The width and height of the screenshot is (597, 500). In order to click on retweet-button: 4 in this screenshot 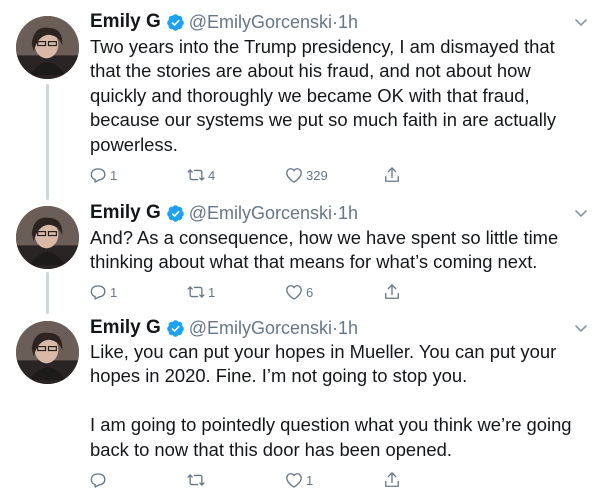, I will do `click(200, 175)`.